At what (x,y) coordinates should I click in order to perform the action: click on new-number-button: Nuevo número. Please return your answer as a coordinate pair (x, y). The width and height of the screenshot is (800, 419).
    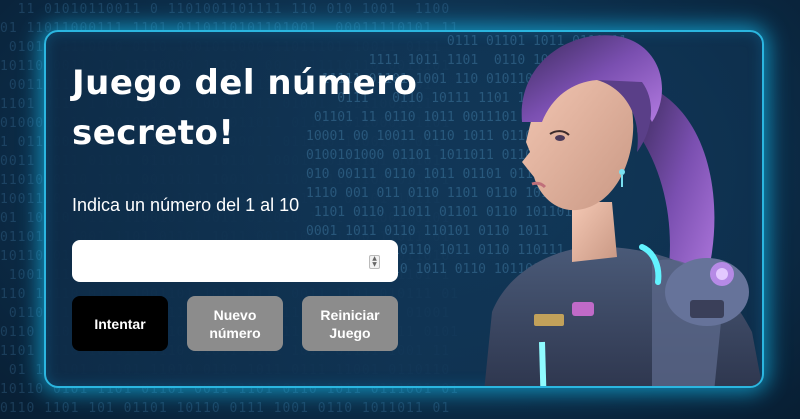
    Looking at the image, I should click on (235, 323).